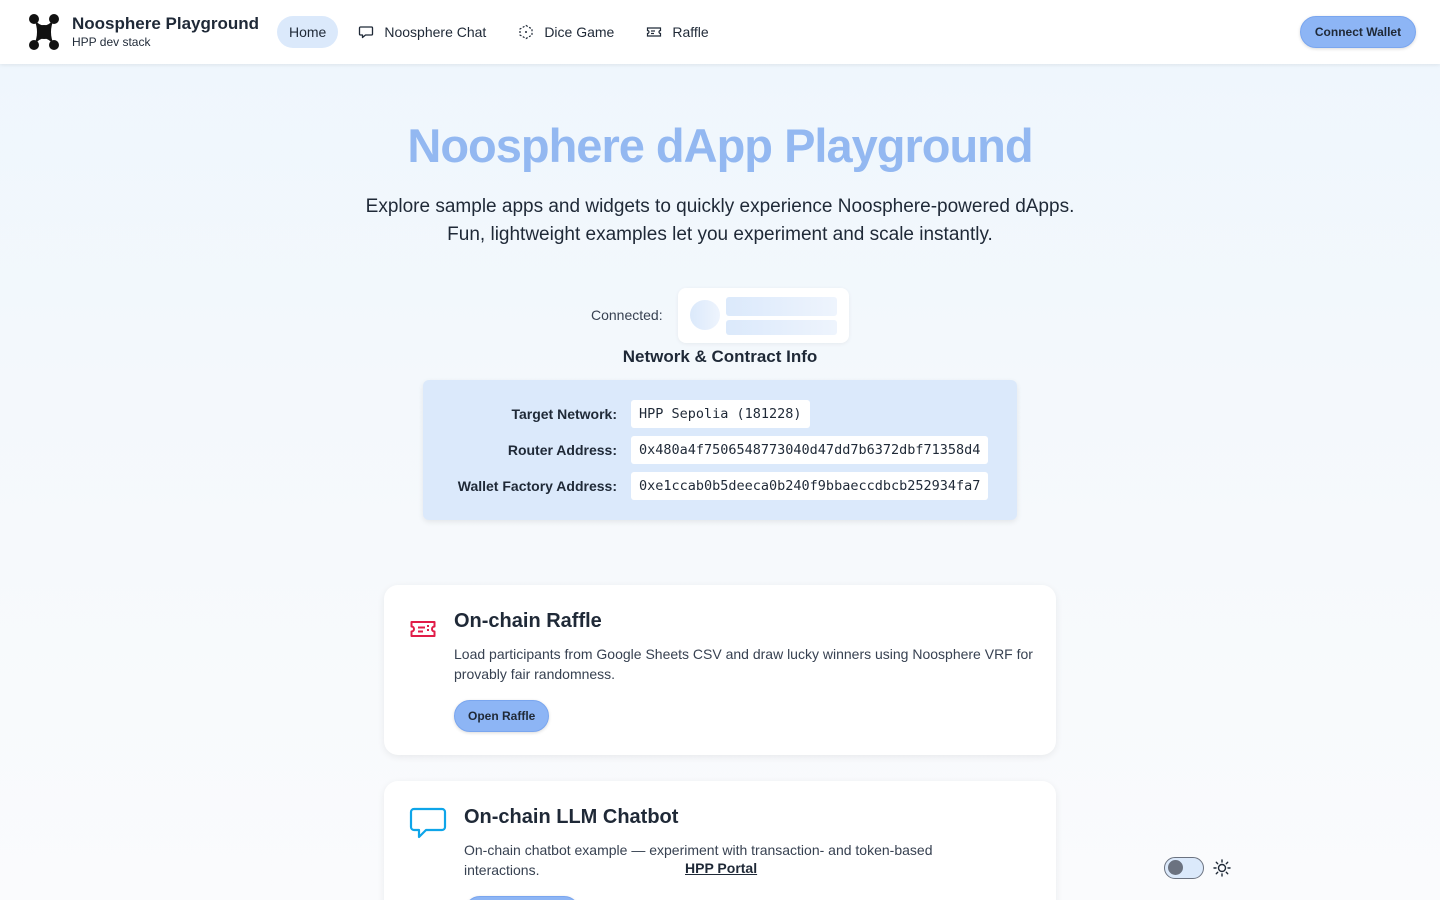 The image size is (1440, 900). I want to click on connect-wallet-button: Connect Wallet, so click(1358, 32).